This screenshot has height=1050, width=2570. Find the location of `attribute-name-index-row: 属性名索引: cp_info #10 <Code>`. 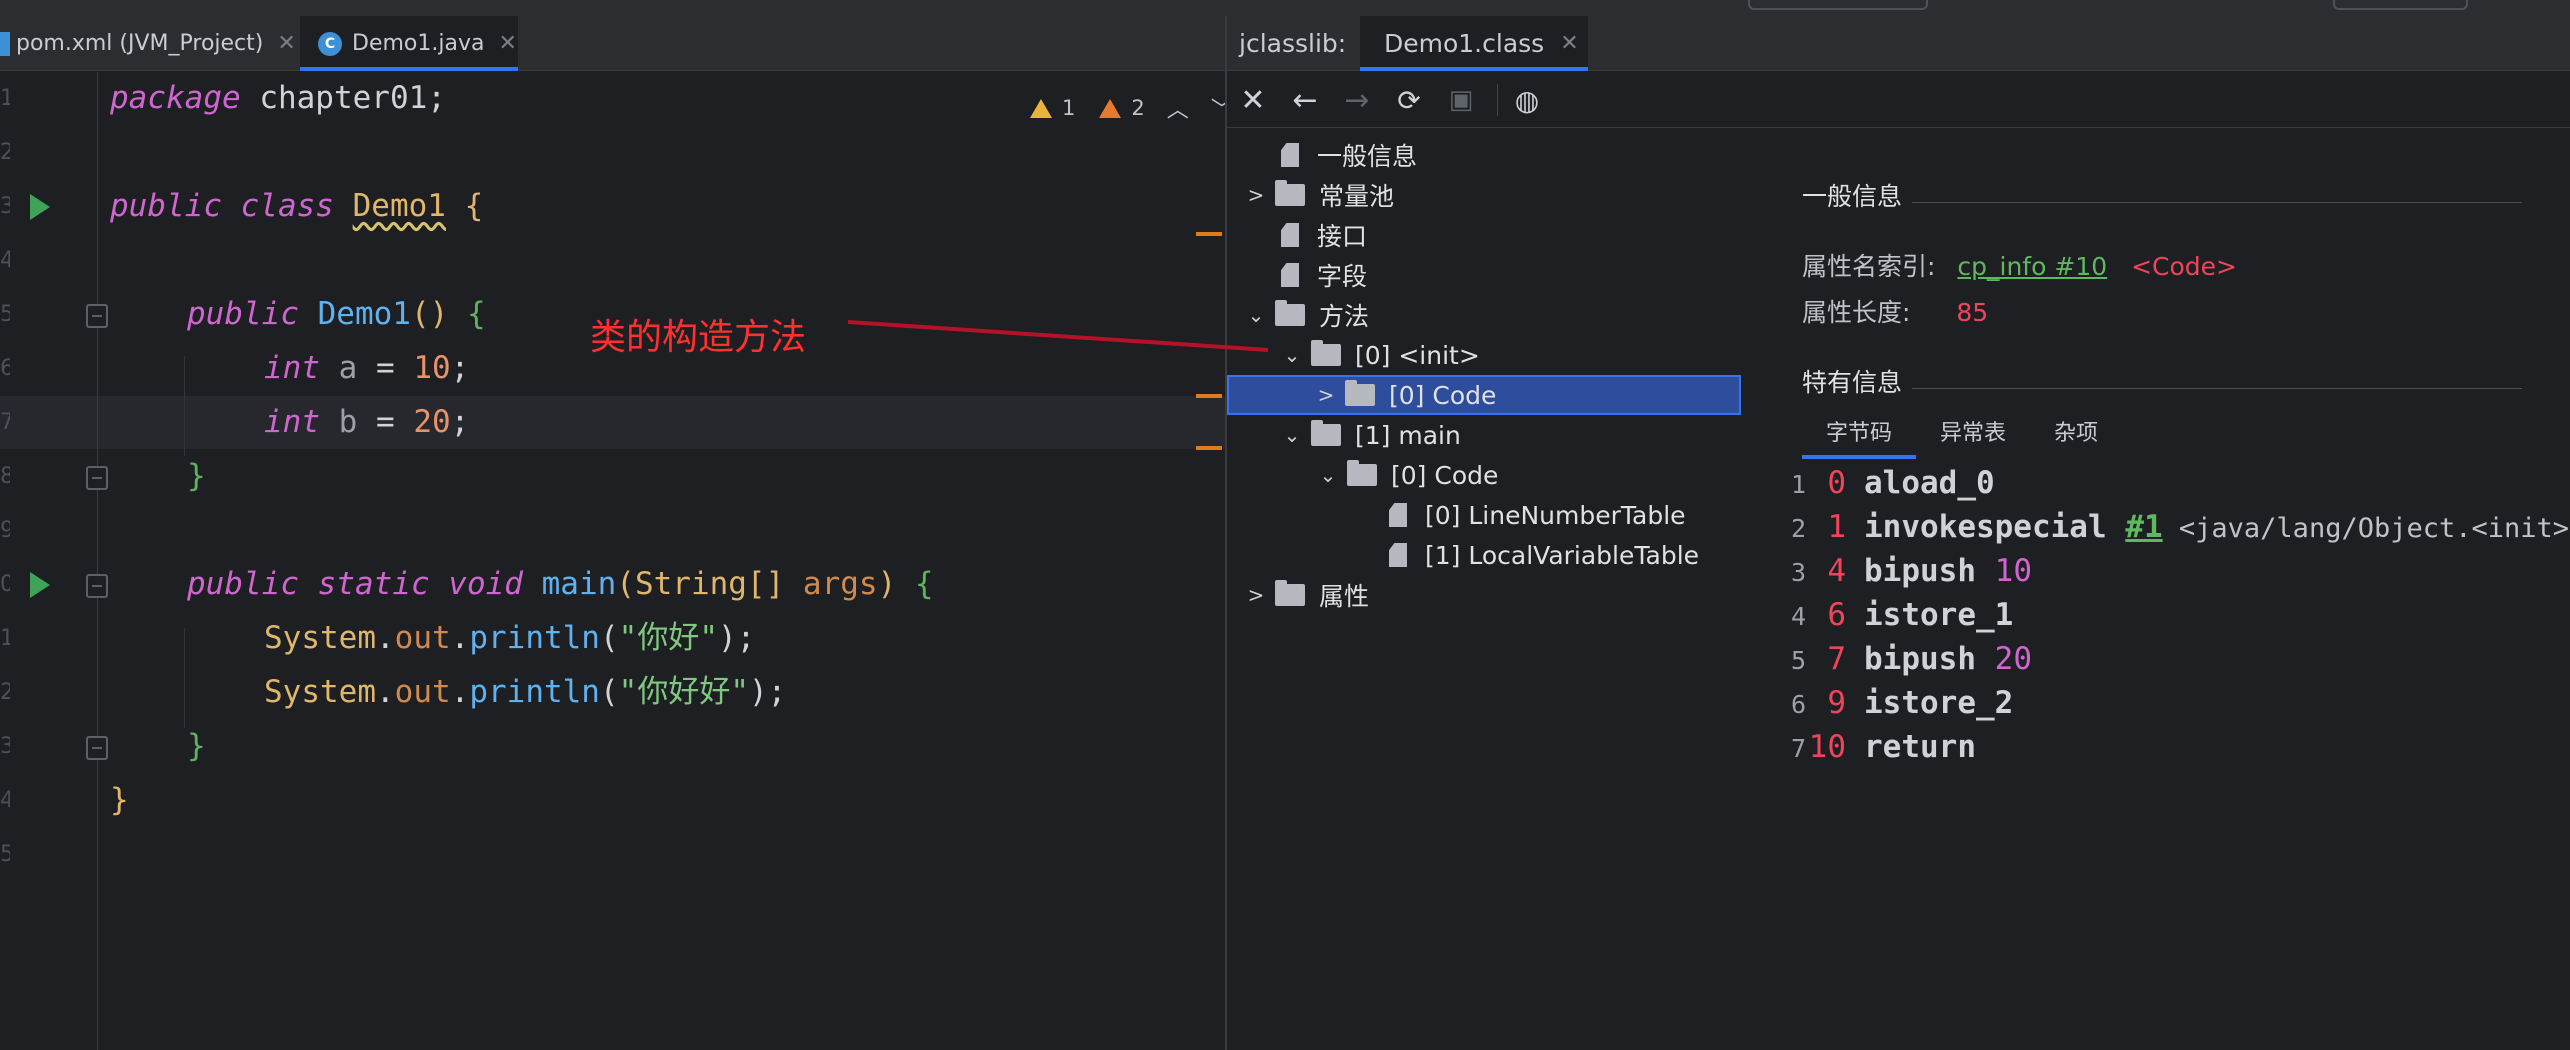

attribute-name-index-row: 属性名索引: cp_info #10 <Code> is located at coordinates (2019, 266).